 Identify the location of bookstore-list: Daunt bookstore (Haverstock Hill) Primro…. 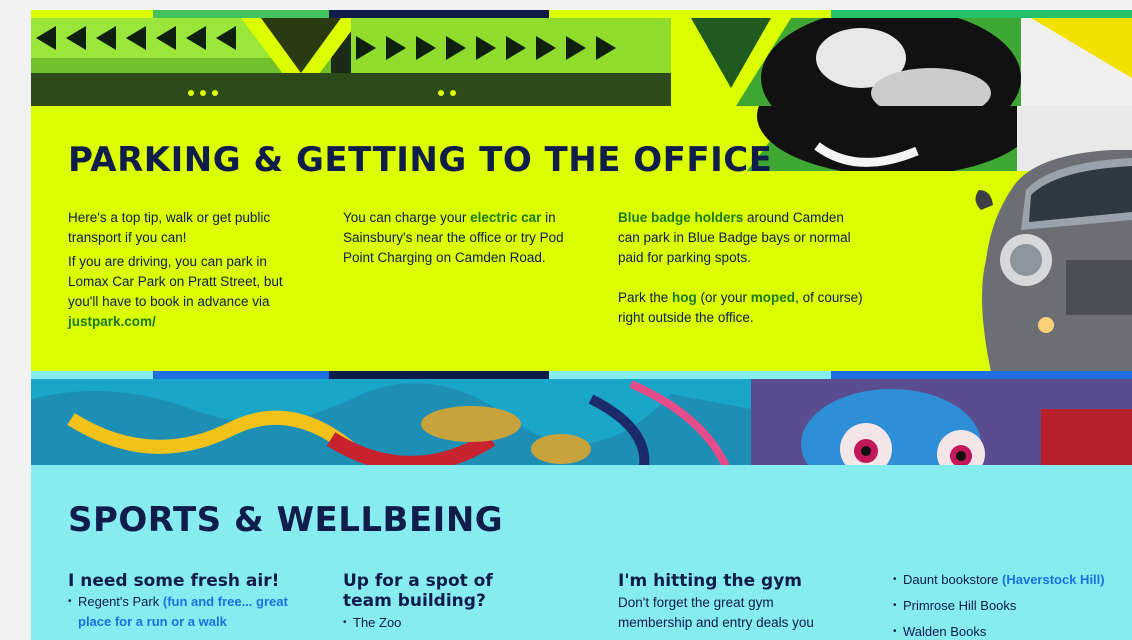
(1012, 603).